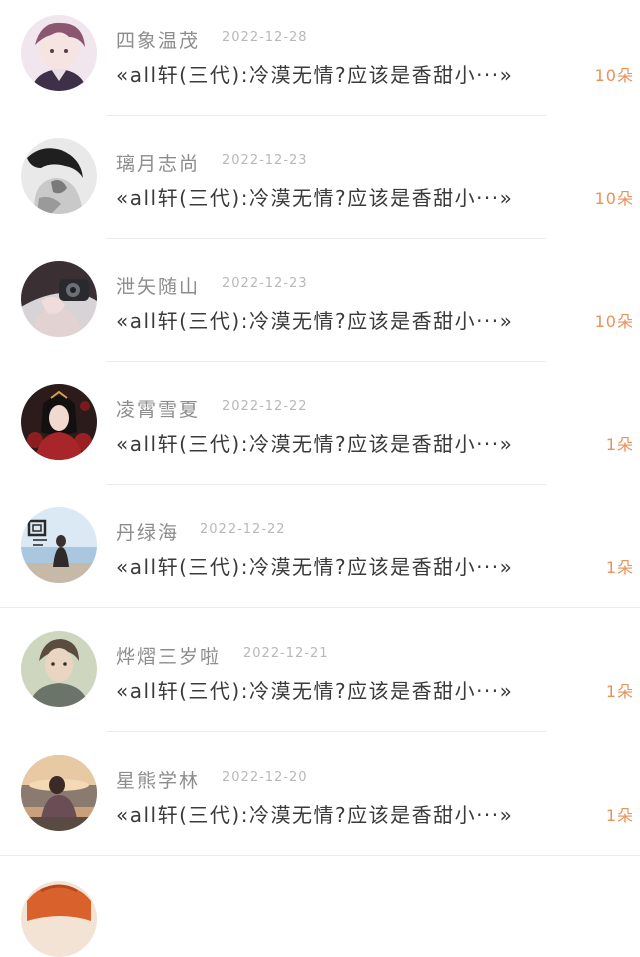 This screenshot has height=957, width=640. I want to click on user-name: 璃月志尚, so click(158, 162).